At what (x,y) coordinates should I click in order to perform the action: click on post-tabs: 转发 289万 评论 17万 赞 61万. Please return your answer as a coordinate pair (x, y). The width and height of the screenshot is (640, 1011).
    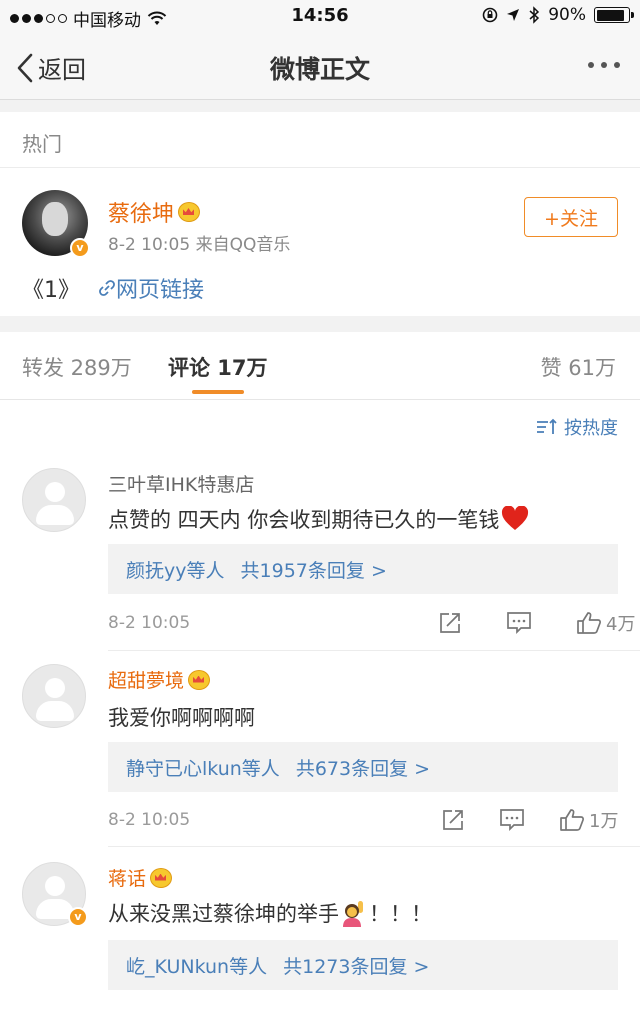
    Looking at the image, I should click on (320, 366).